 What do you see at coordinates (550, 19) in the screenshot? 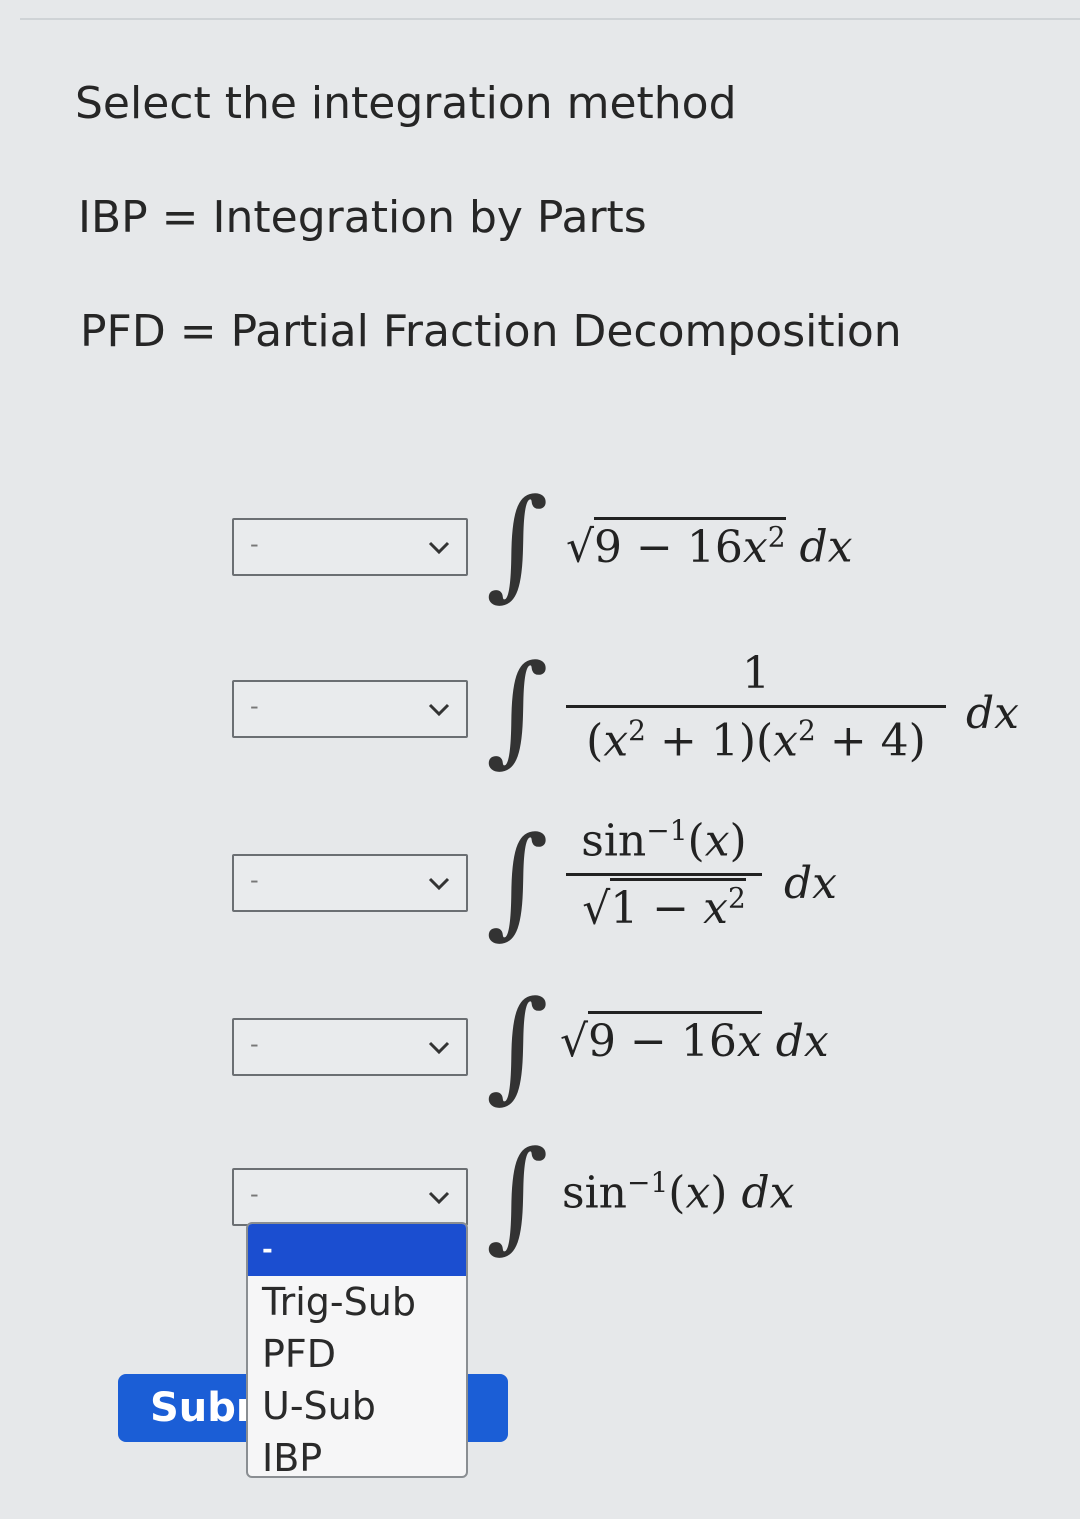
I see `top-divider` at bounding box center [550, 19].